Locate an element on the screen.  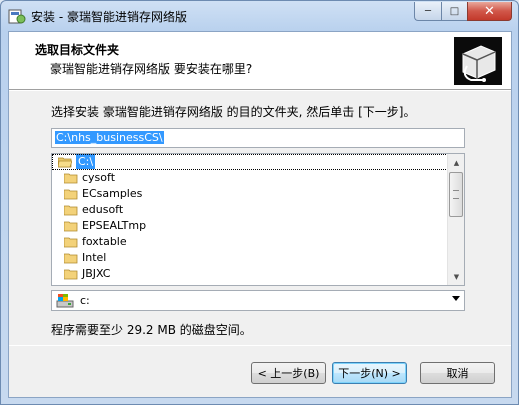
tree-item-root: C:\ is located at coordinates (250, 162).